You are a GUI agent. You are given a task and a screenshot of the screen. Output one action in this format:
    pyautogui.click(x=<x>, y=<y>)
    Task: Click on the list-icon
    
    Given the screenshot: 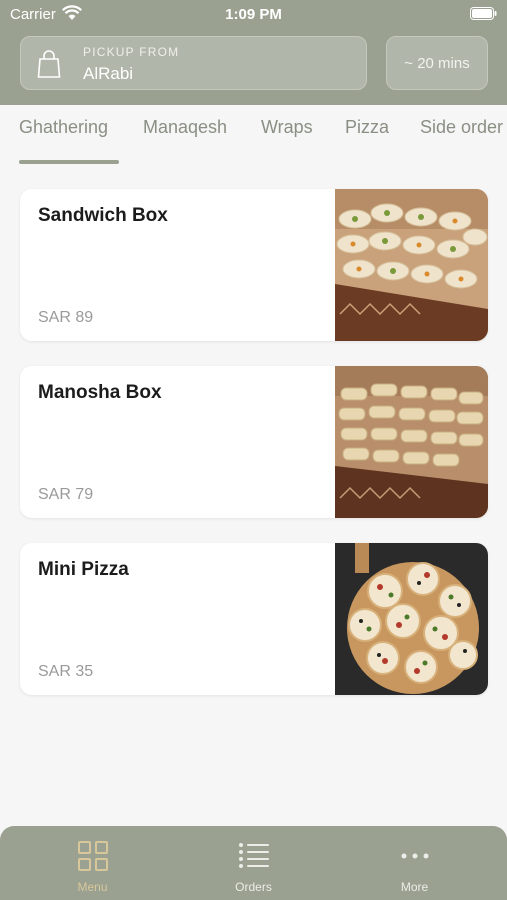 What is the action you would take?
    pyautogui.click(x=254, y=855)
    